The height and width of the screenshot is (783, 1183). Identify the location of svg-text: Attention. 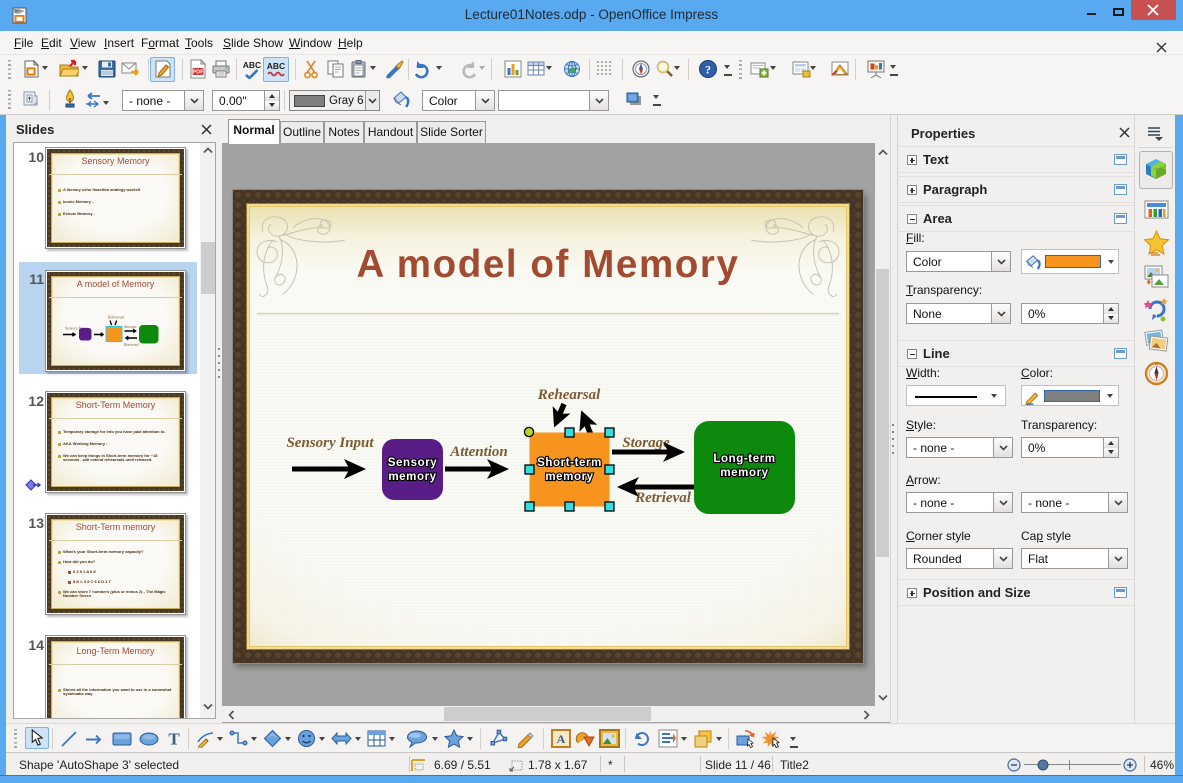
(478, 452).